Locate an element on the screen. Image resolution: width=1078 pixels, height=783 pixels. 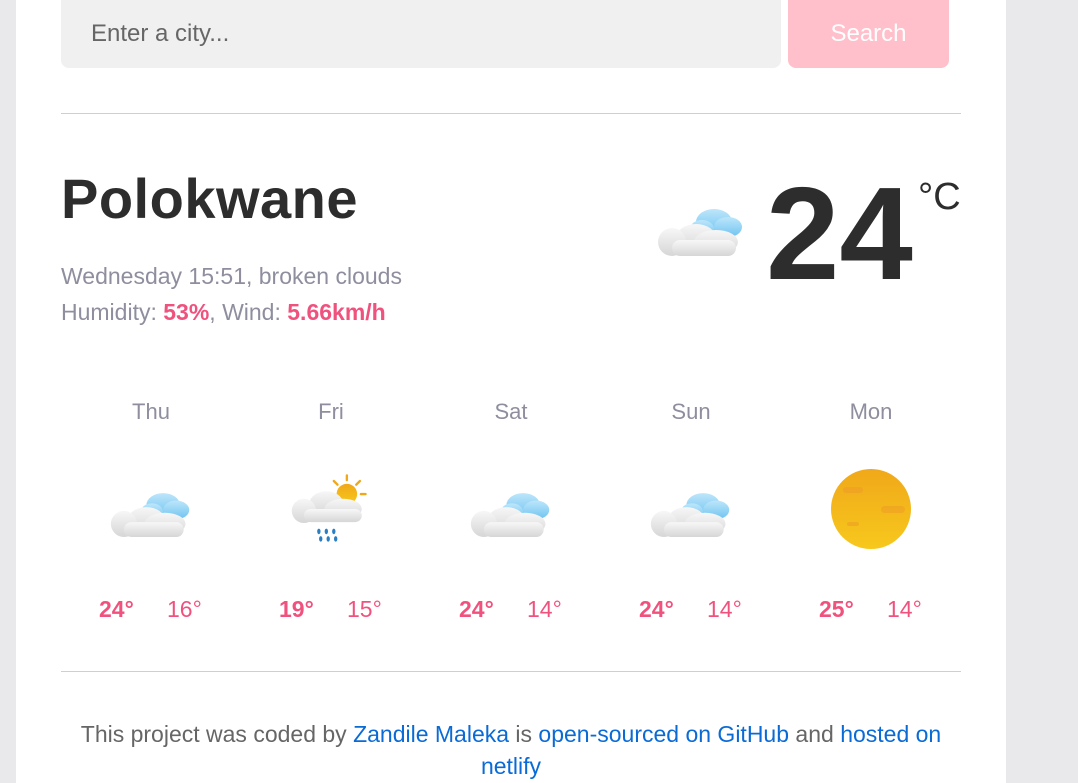
forecast-day-name: Mon is located at coordinates (871, 411).